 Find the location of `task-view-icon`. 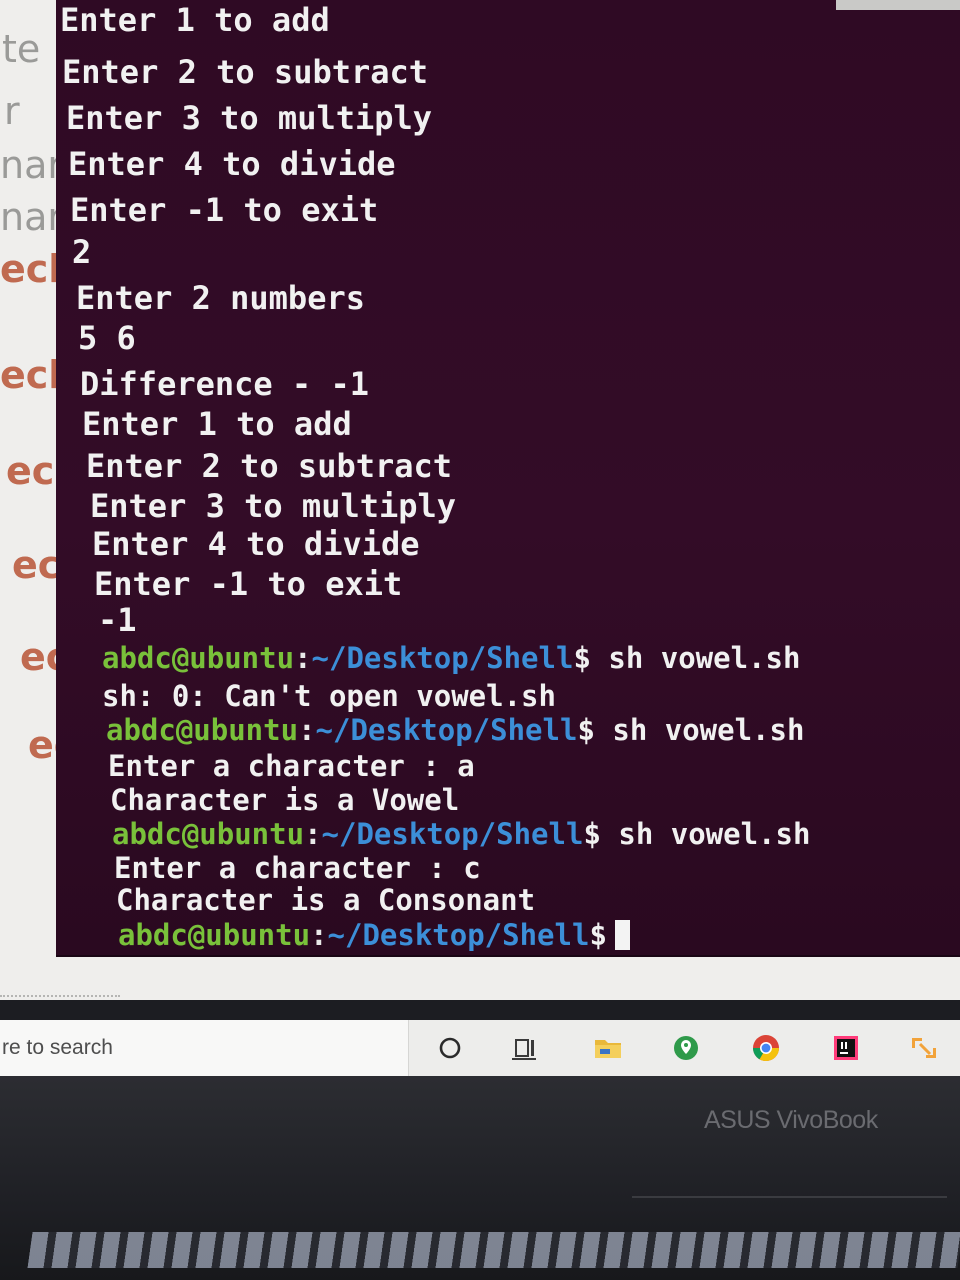

task-view-icon is located at coordinates (526, 1048).